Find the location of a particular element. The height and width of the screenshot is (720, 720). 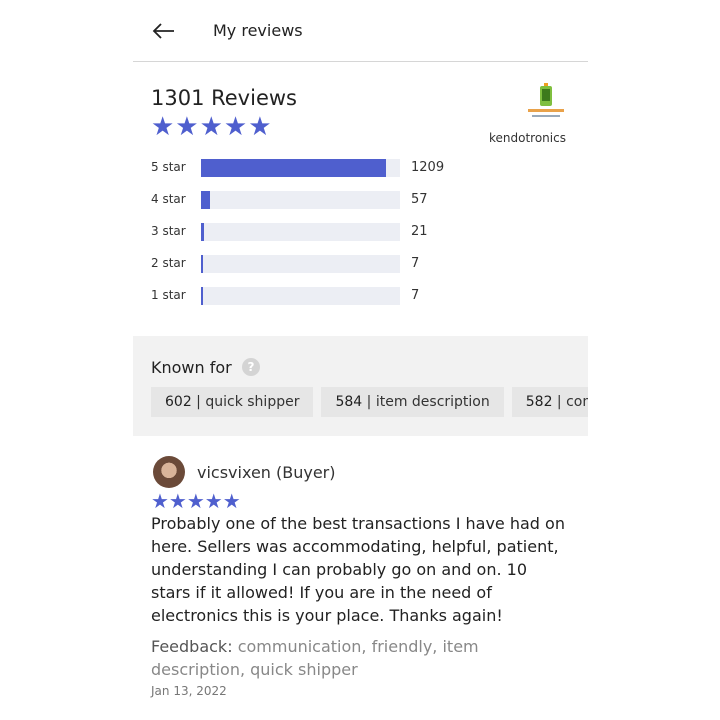

rating-row-4: 4 star 57 is located at coordinates (361, 200).